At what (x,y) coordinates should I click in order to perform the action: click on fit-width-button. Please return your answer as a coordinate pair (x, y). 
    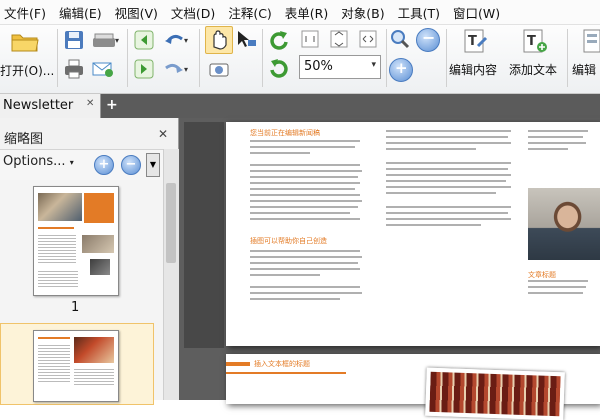
    Looking at the image, I should click on (368, 39).